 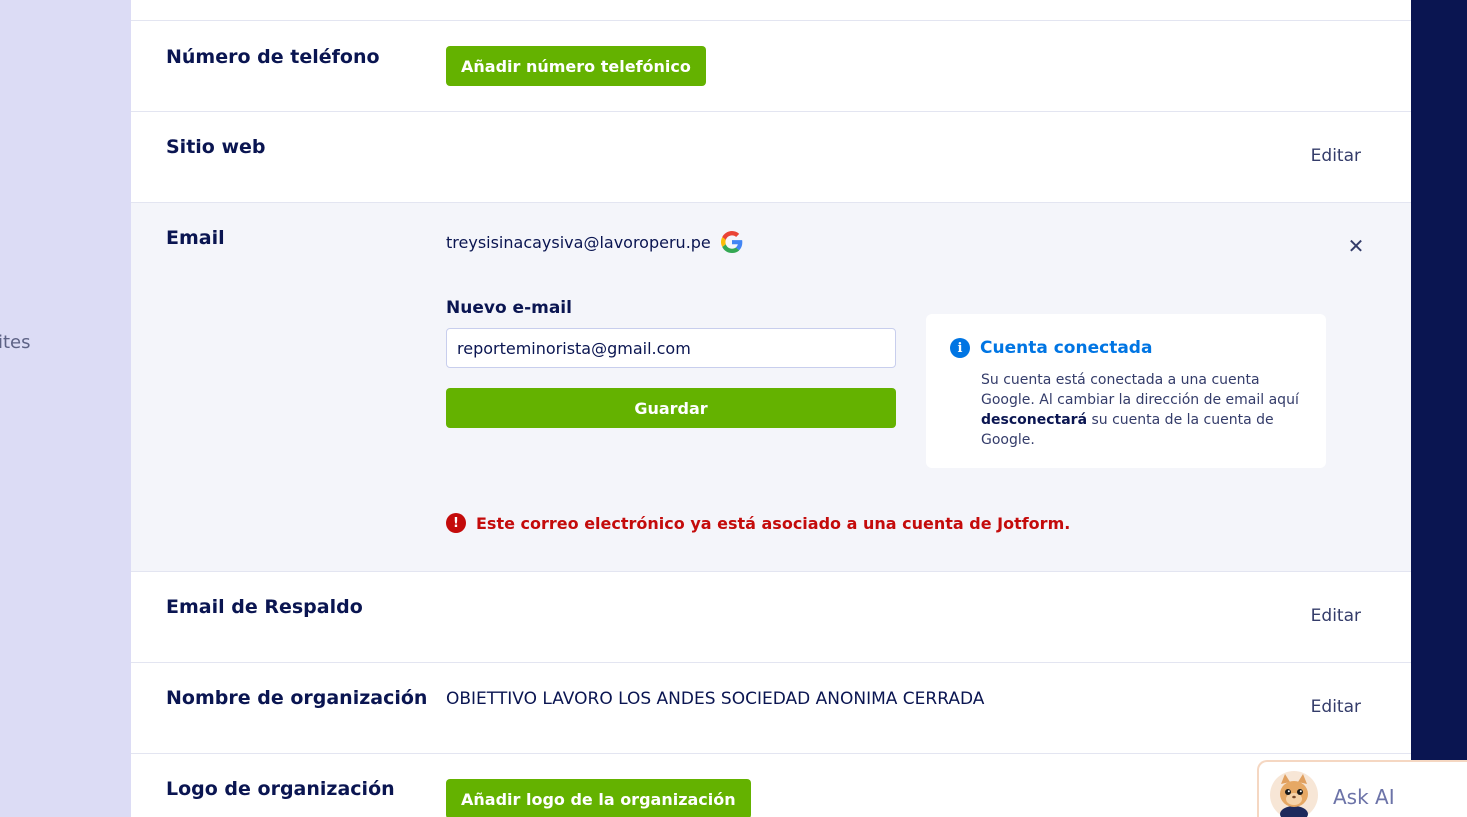 What do you see at coordinates (456, 523) in the screenshot?
I see `error-icon: !` at bounding box center [456, 523].